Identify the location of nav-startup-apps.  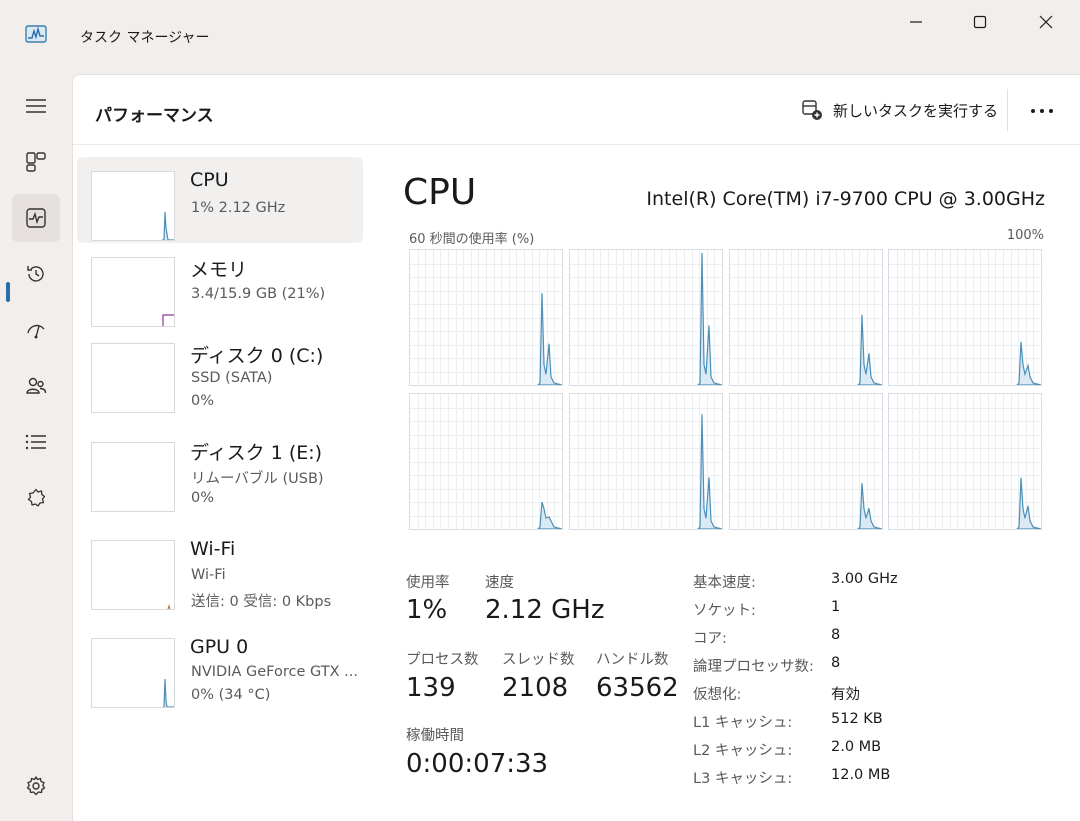
(36, 330).